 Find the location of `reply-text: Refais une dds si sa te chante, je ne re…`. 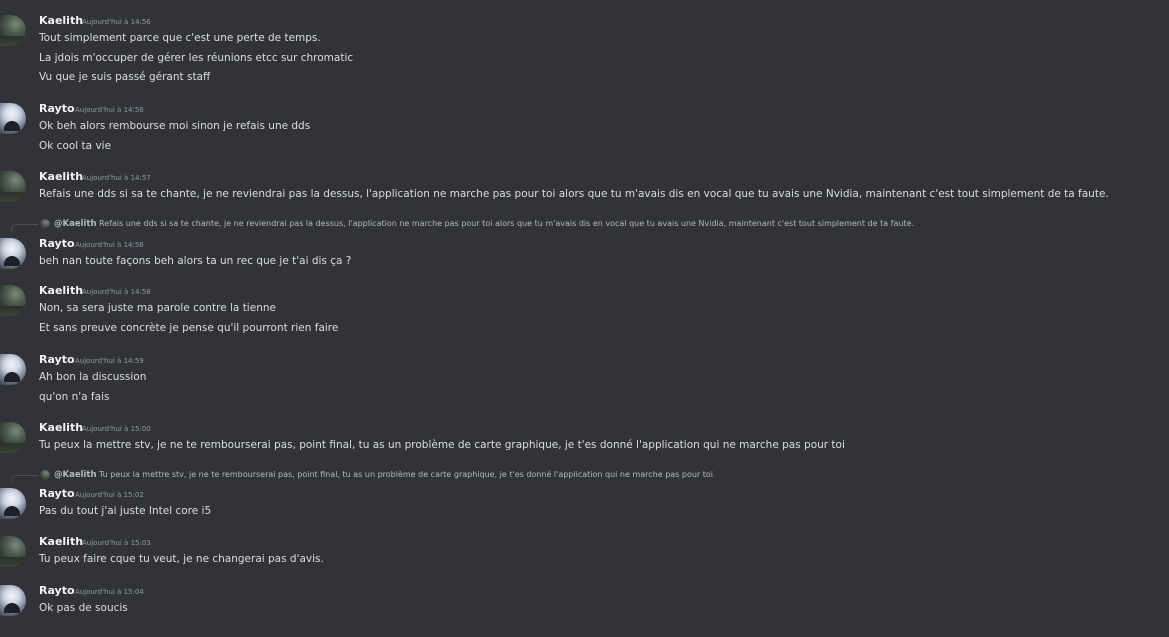

reply-text: Refais une dds si sa te chante, je ne re… is located at coordinates (506, 224).